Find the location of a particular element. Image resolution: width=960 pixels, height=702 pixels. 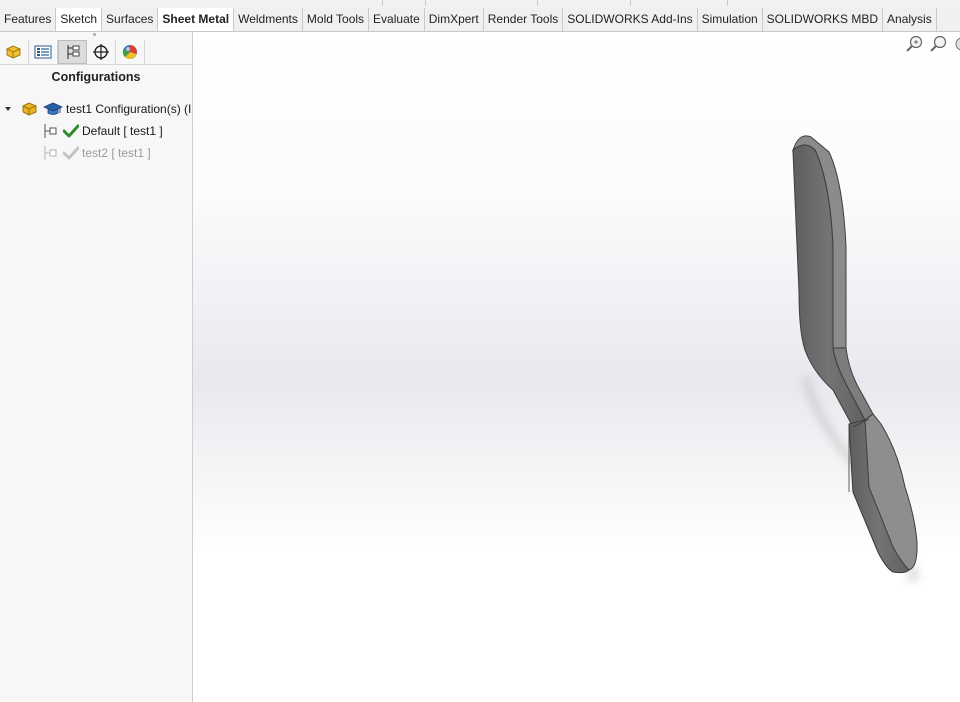

tab-sketch: Sketch is located at coordinates (79, 19).